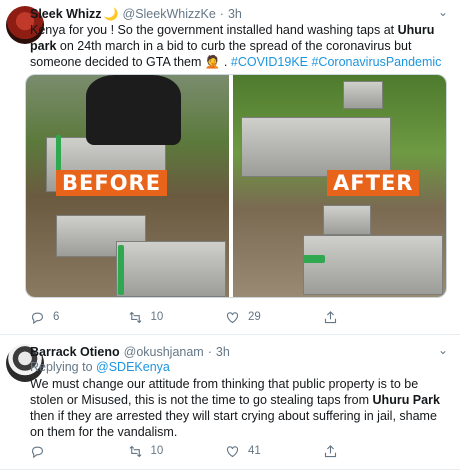 The width and height of the screenshot is (460, 470). Describe the element at coordinates (133, 110) in the screenshot. I see `person-shape` at that location.